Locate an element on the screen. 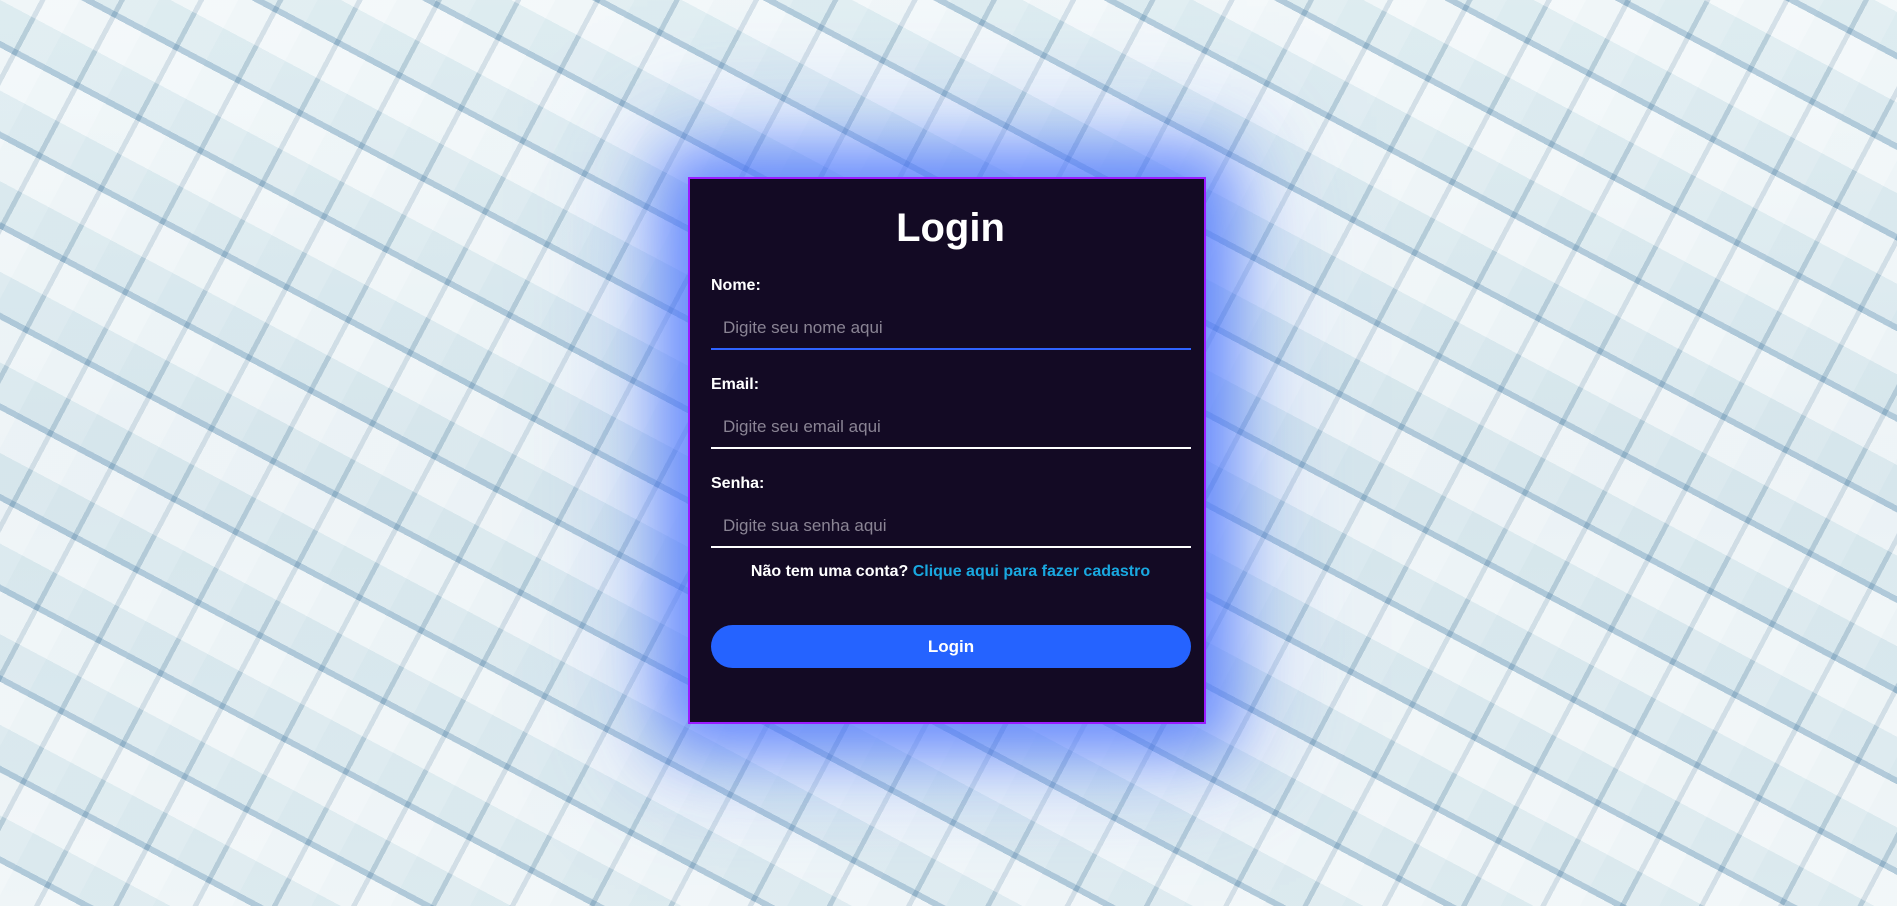 This screenshot has width=1897, height=906. name-field-group: Nome: is located at coordinates (951, 313).